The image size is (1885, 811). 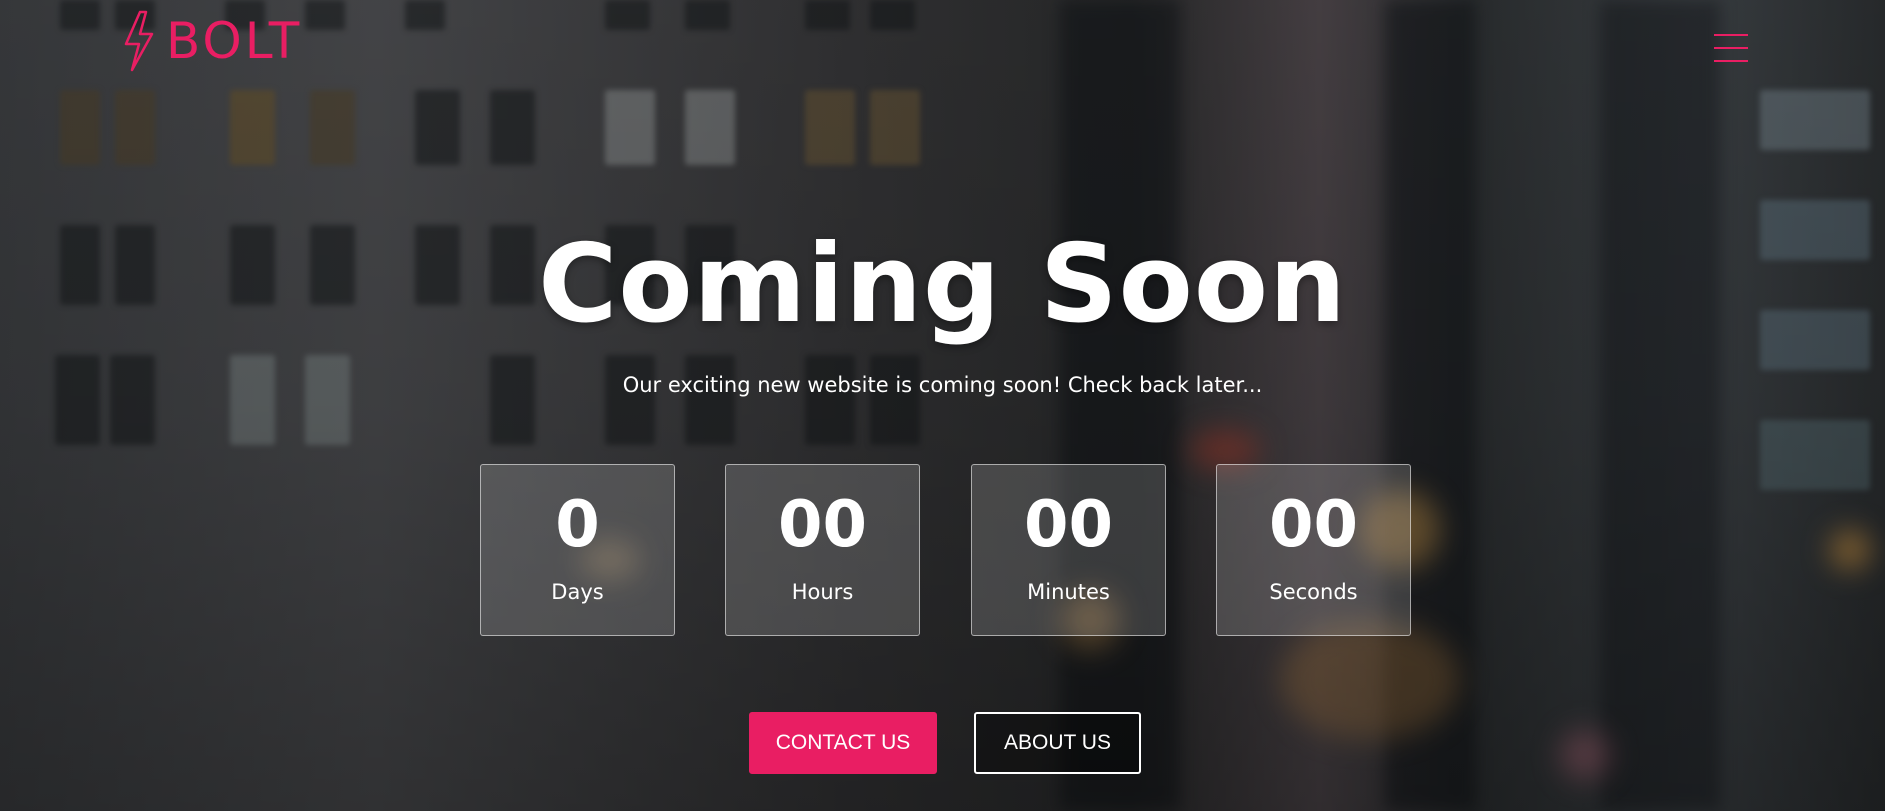 I want to click on contact-us-button: CONTACT US, so click(x=843, y=743).